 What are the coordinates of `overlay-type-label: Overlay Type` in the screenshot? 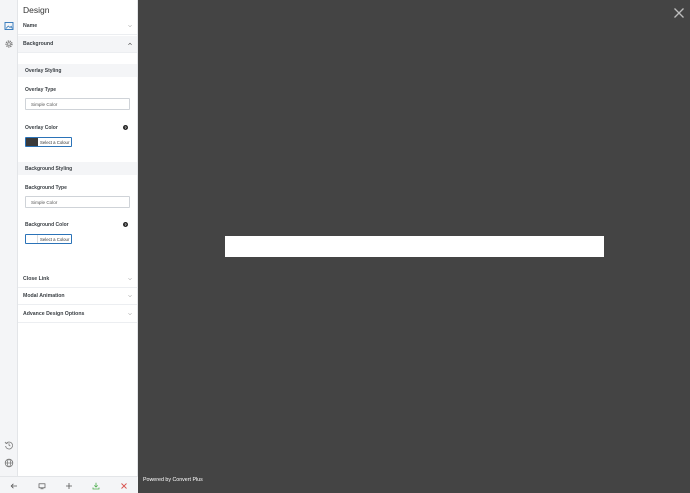 It's located at (41, 90).